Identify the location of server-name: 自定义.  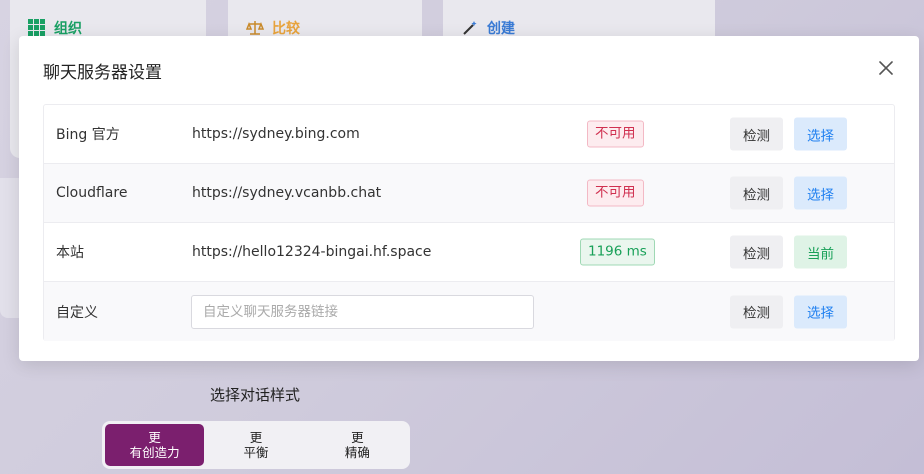
(77, 312).